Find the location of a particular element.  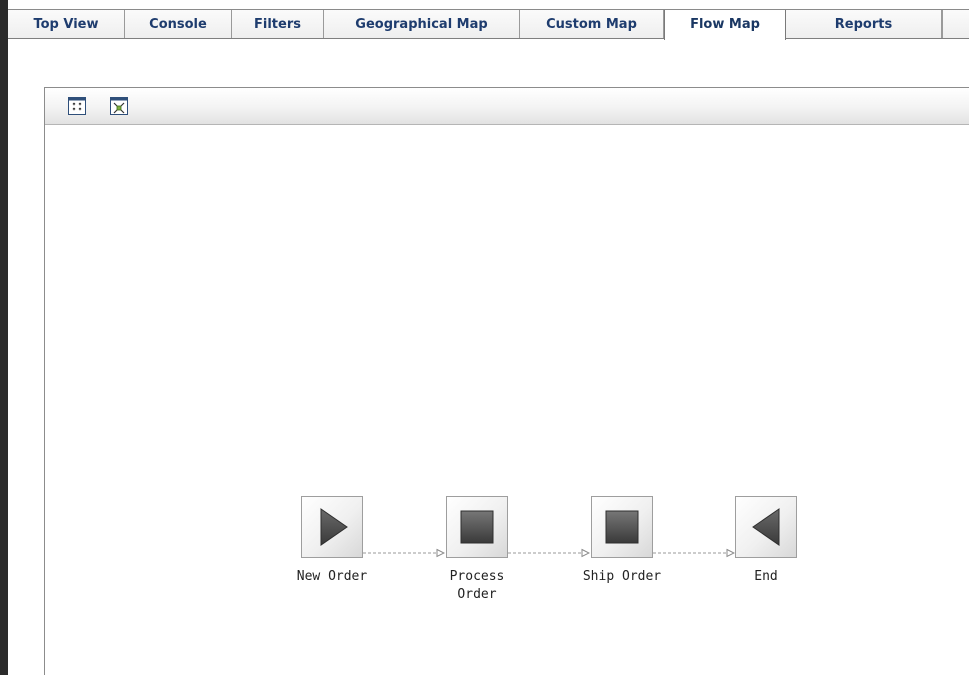

fit-to-window-icon is located at coordinates (119, 106).